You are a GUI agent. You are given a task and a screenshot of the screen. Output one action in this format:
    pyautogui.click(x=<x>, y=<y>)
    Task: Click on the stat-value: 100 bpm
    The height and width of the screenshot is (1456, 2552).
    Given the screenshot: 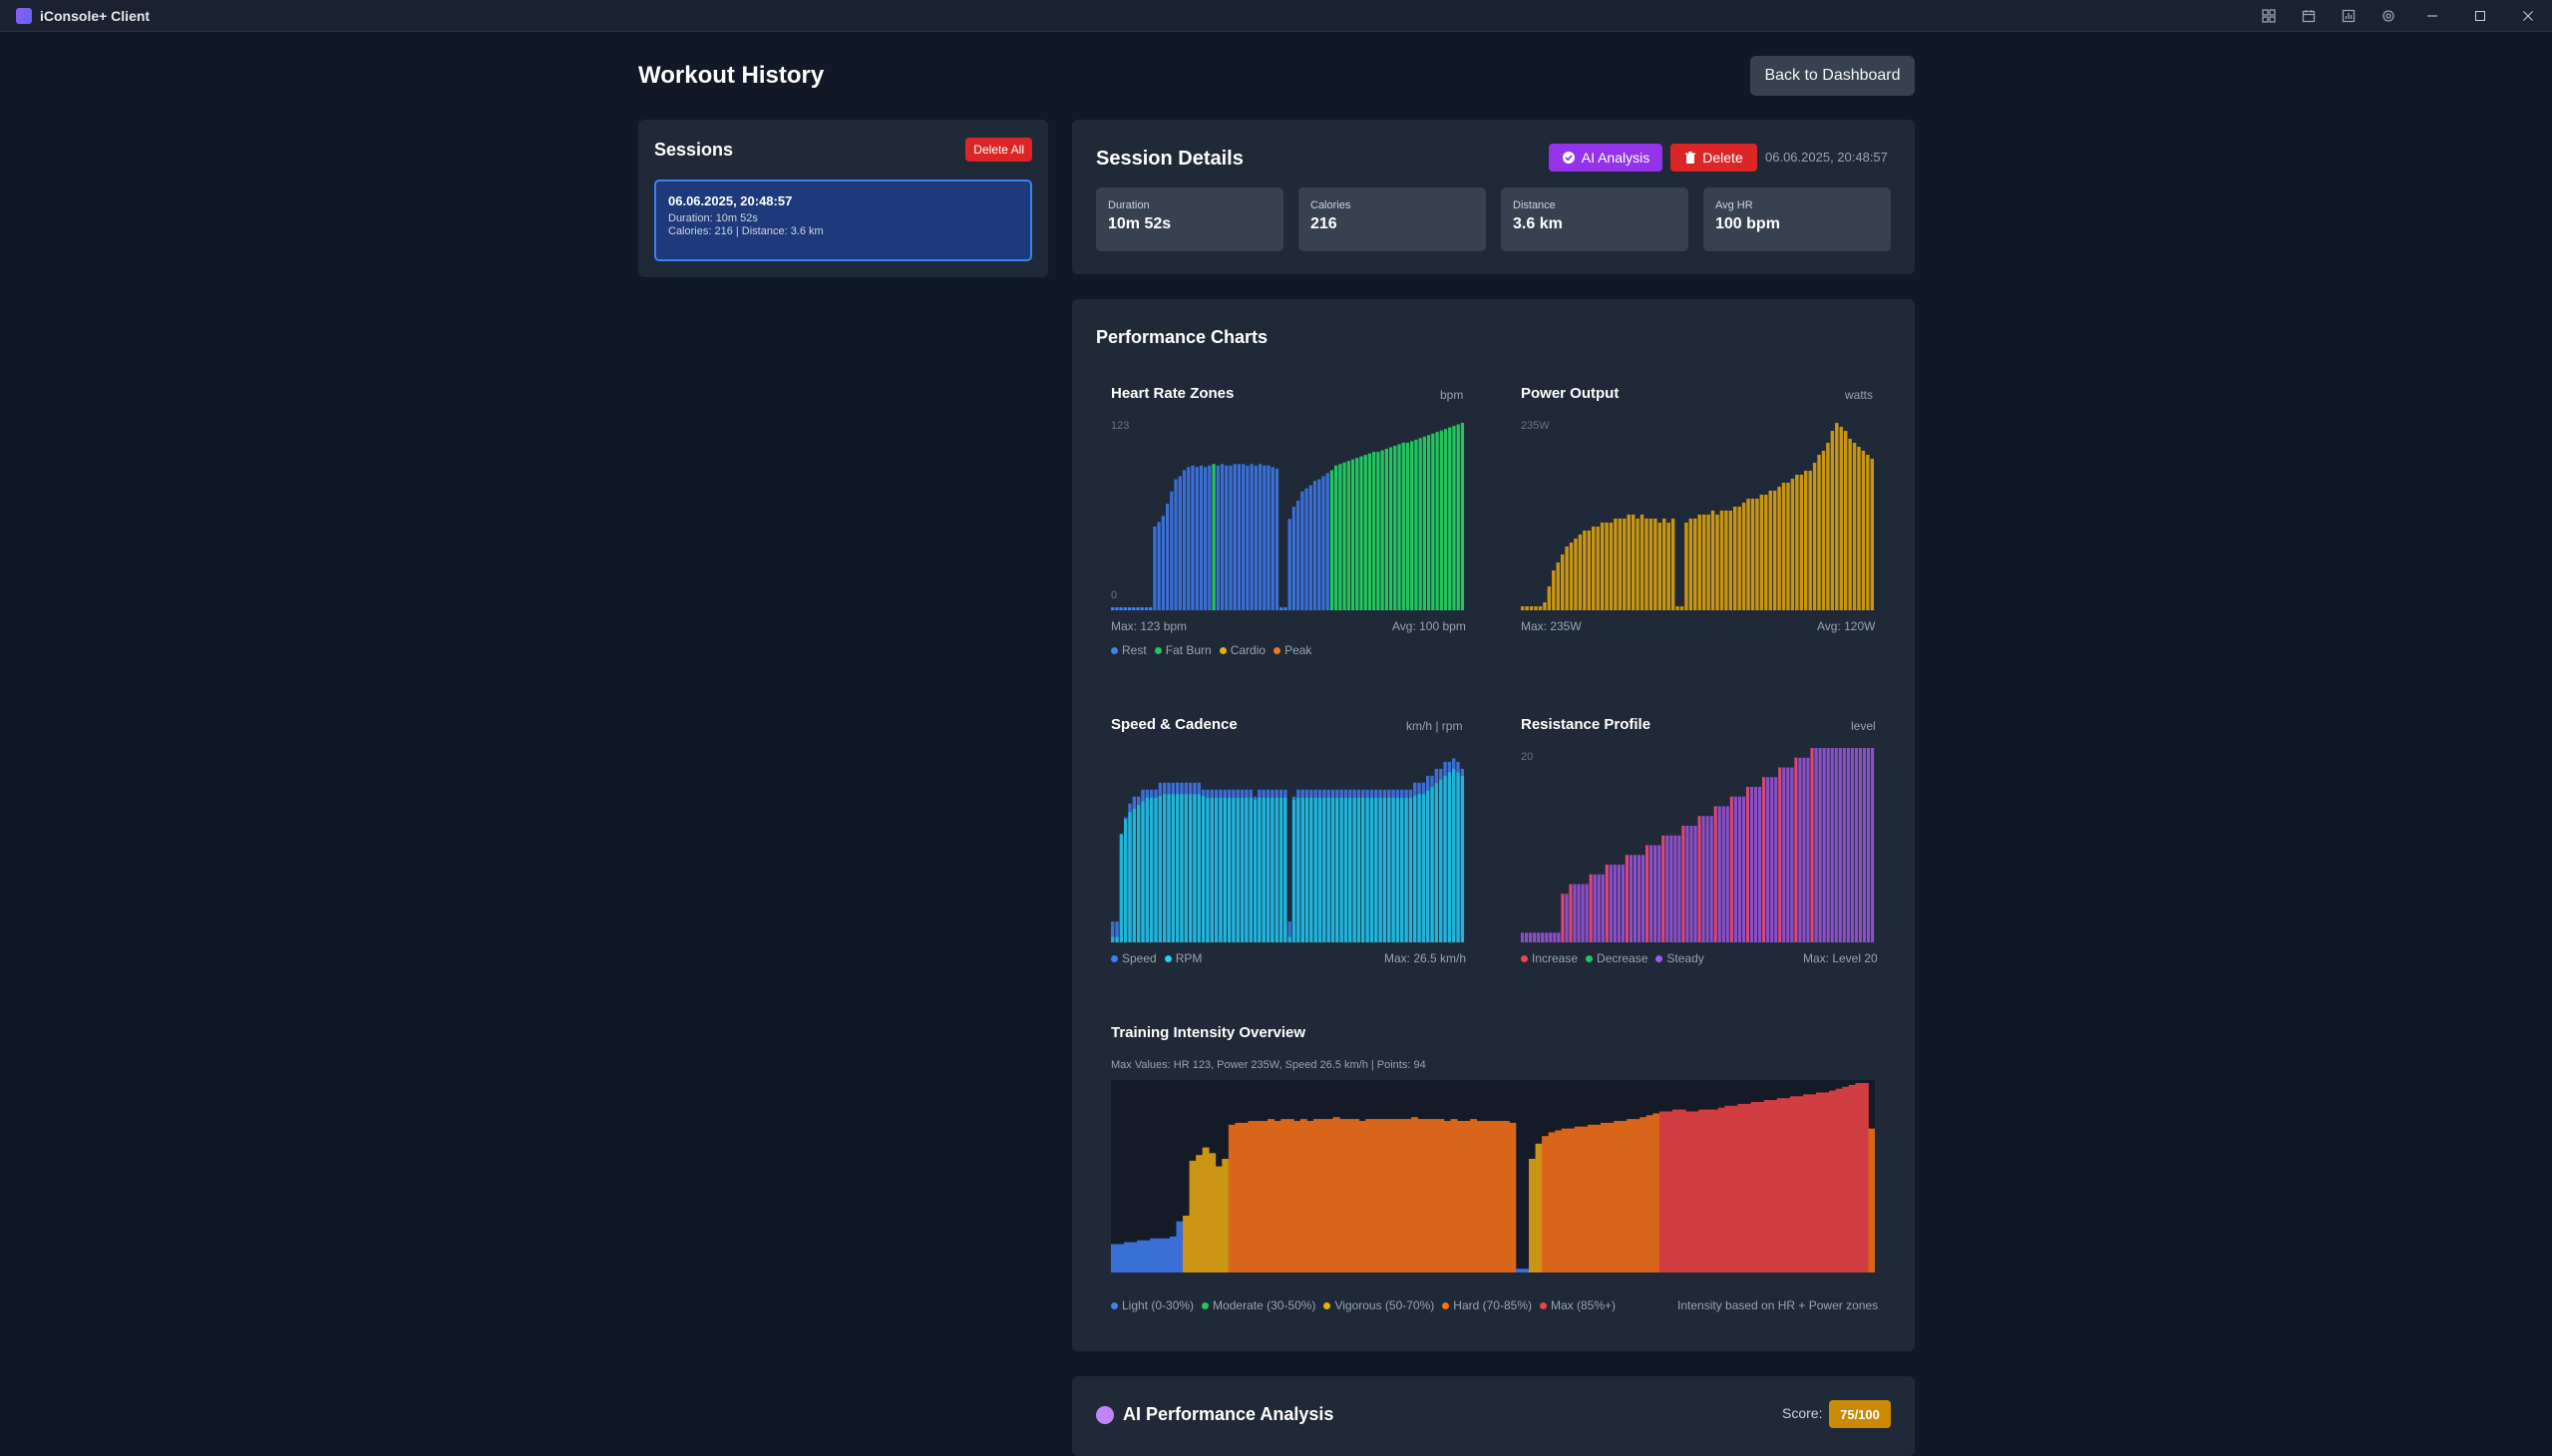 What is the action you would take?
    pyautogui.click(x=1747, y=223)
    